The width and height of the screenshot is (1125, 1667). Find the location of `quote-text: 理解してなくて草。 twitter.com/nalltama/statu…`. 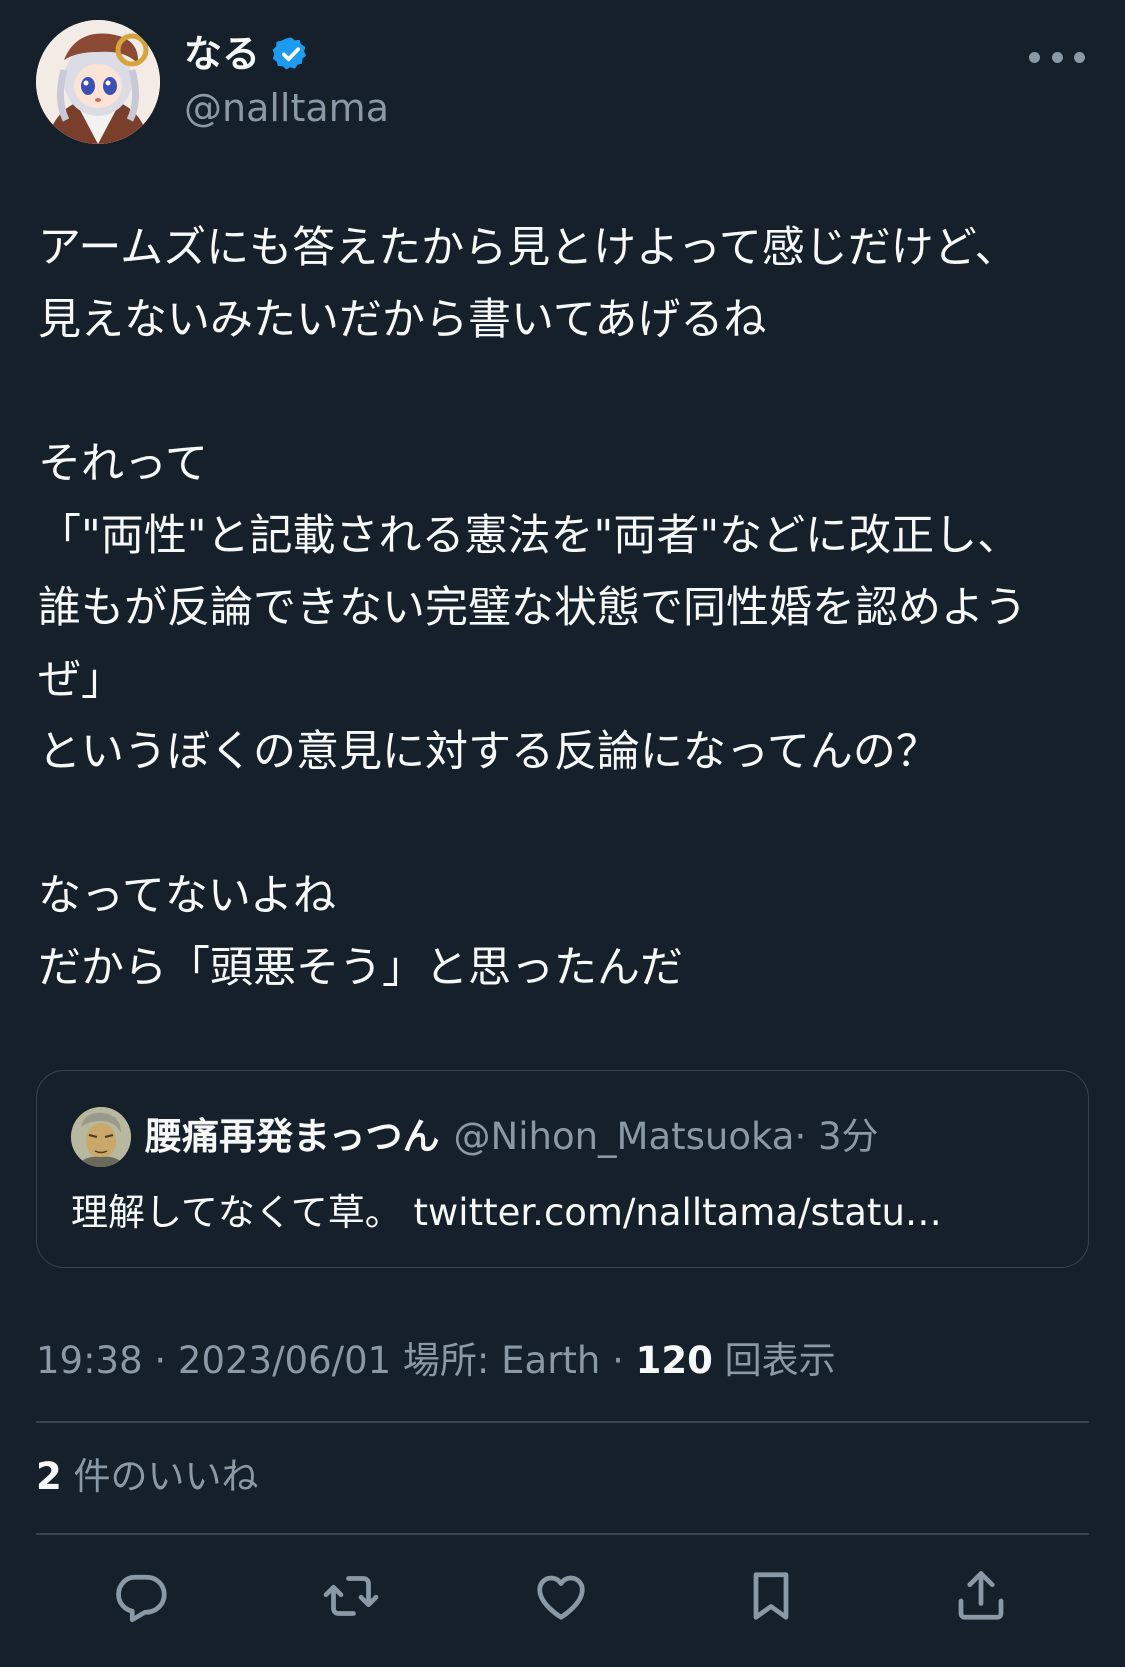

quote-text: 理解してなくて草。 twitter.com/nalltama/statu… is located at coordinates (506, 1212).